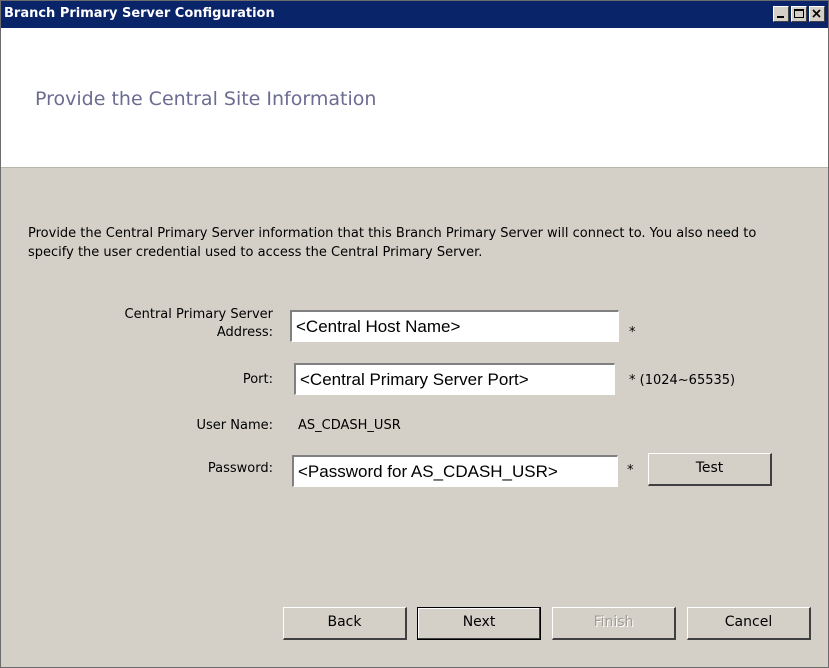 Image resolution: width=829 pixels, height=668 pixels. What do you see at coordinates (345, 623) in the screenshot?
I see `back-button: Back` at bounding box center [345, 623].